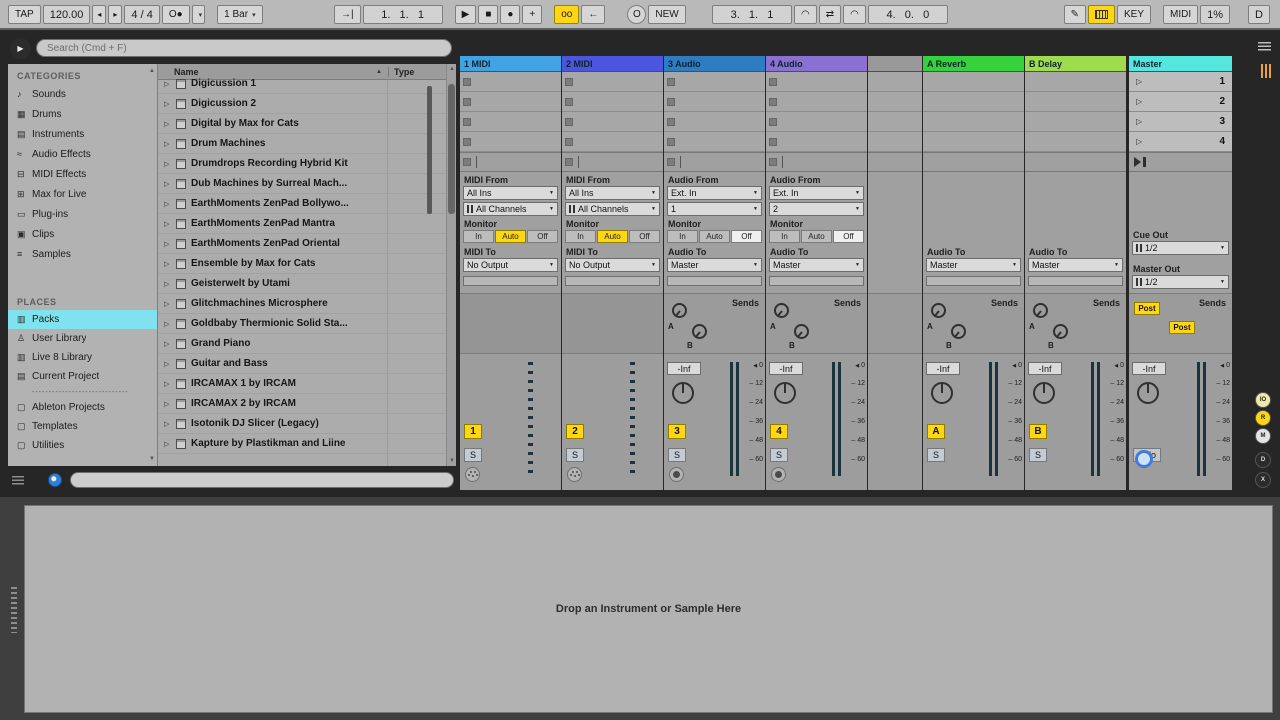 Image resolution: width=1280 pixels, height=720 pixels. Describe the element at coordinates (785, 393) in the screenshot. I see `pan-knob` at that location.